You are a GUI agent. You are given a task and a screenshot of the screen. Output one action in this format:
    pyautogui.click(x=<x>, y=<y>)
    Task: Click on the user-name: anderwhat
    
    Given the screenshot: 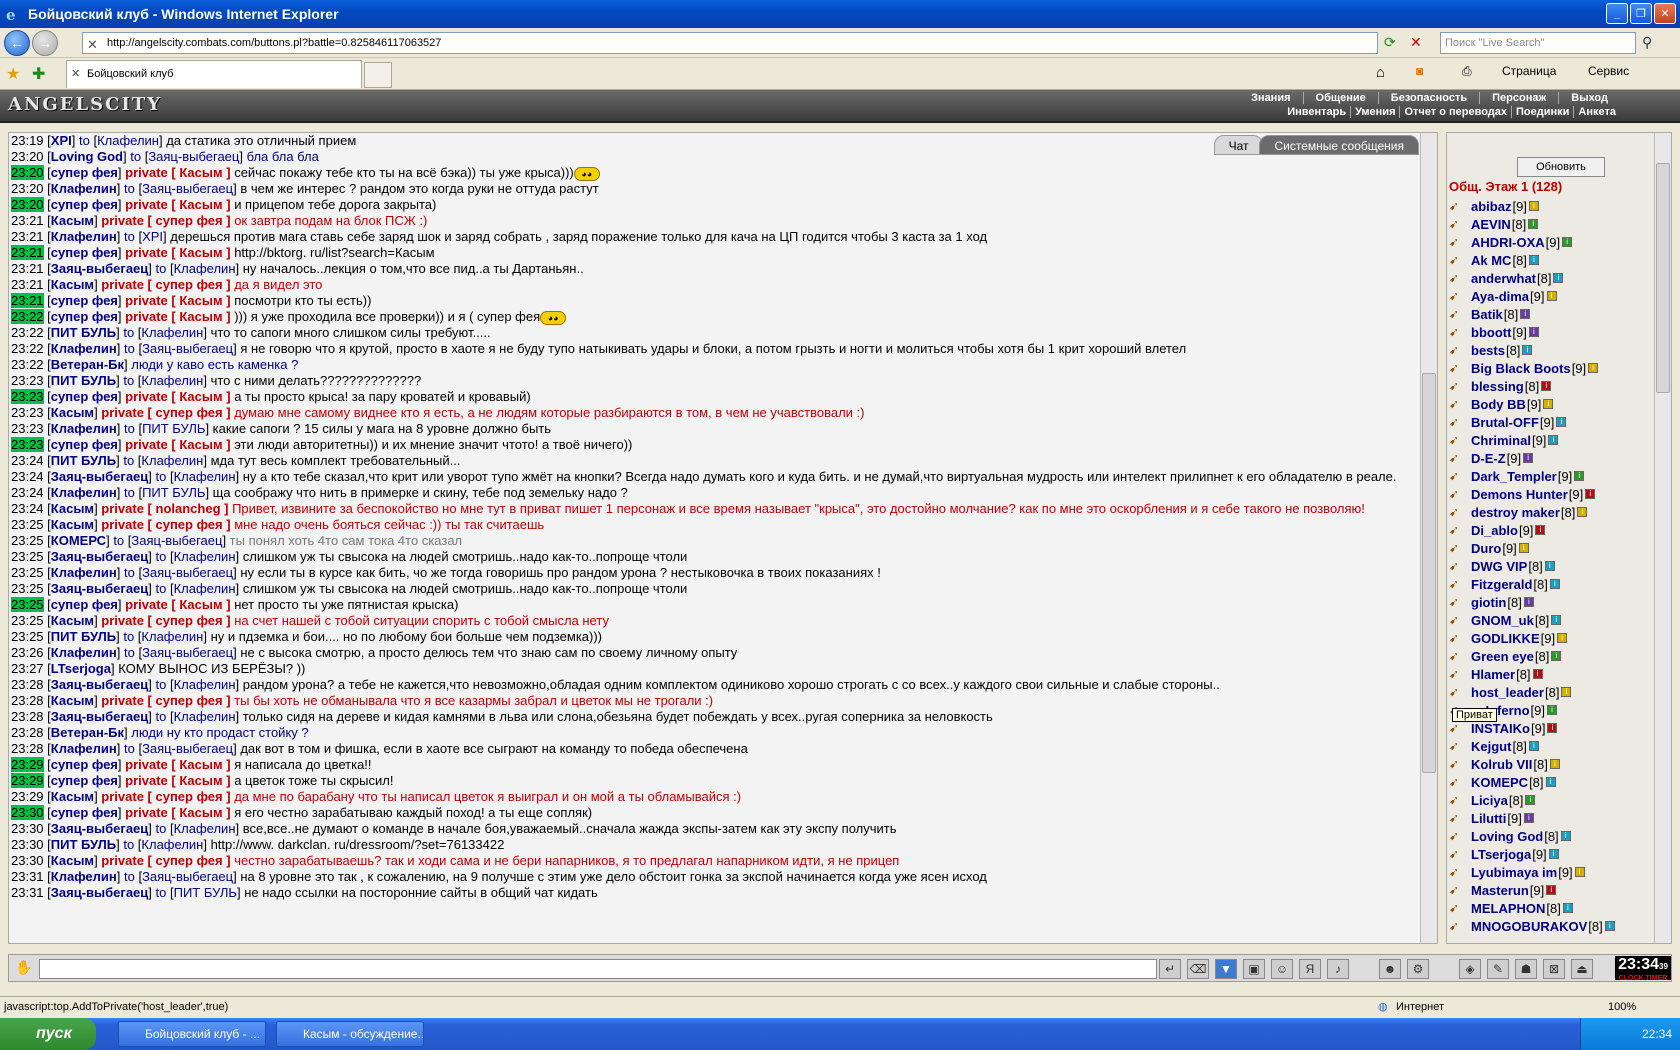 What is the action you would take?
    pyautogui.click(x=1503, y=278)
    